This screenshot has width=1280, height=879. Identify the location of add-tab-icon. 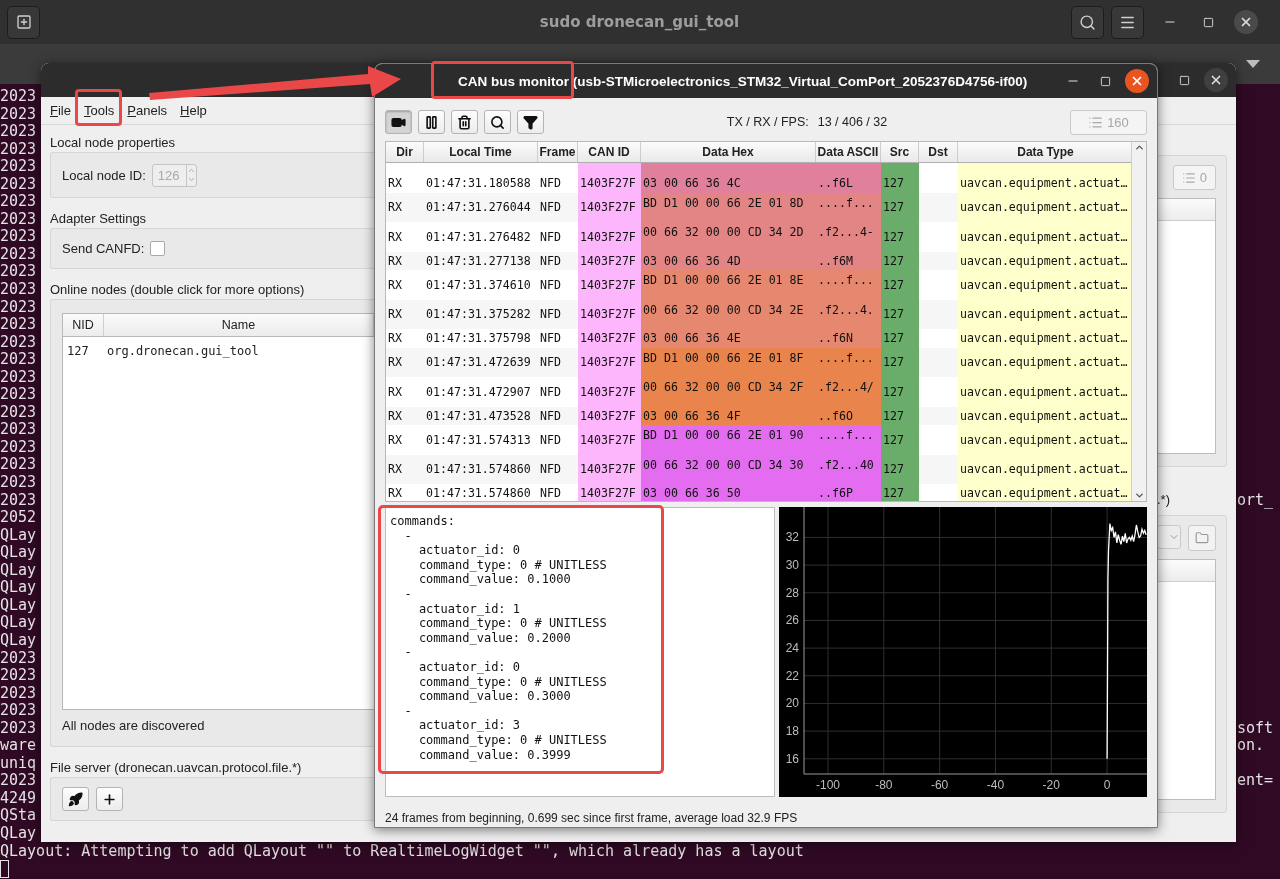
(23, 22).